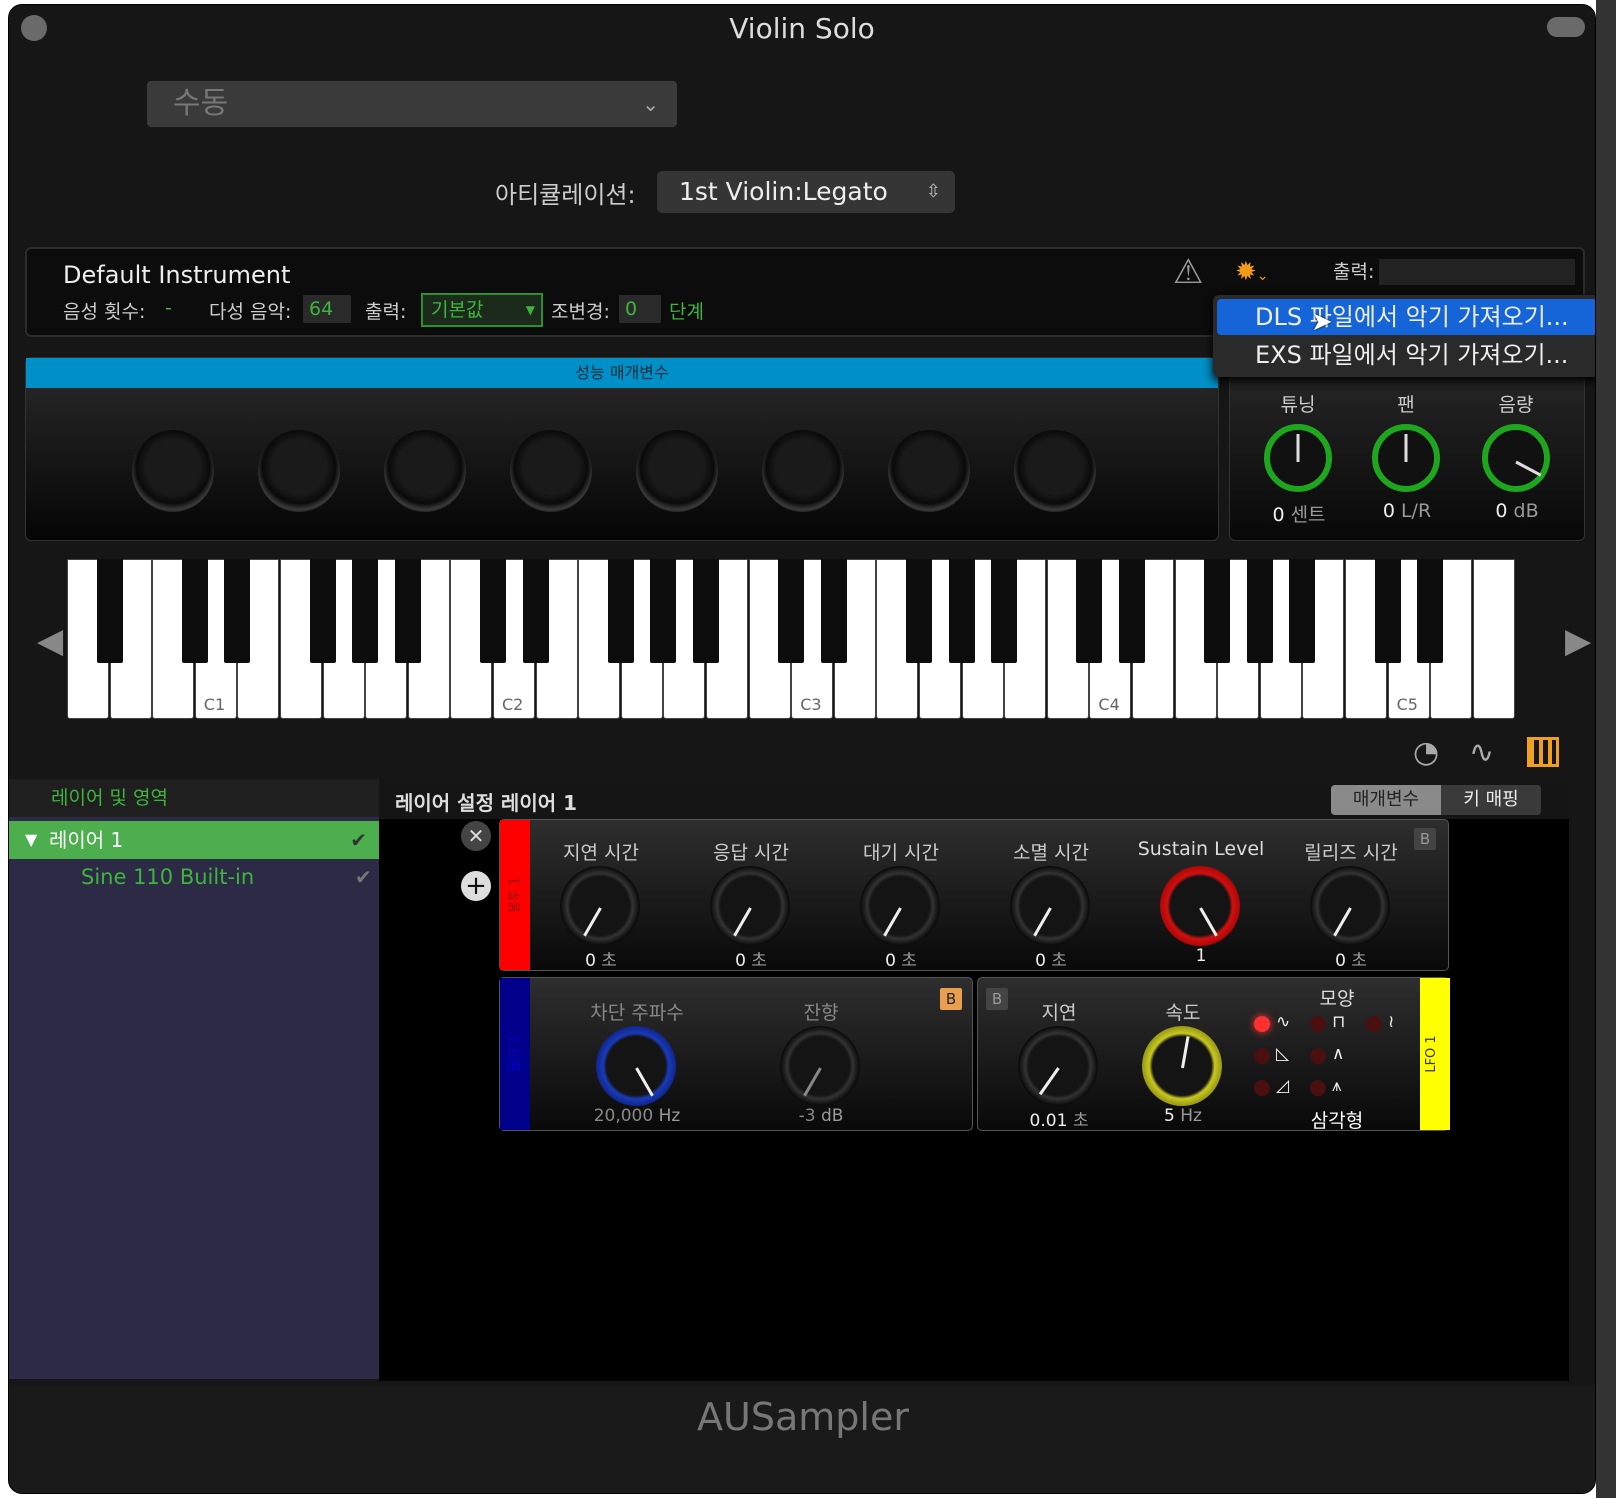 The height and width of the screenshot is (1498, 1616). Describe the element at coordinates (1406, 458) in the screenshot. I see `pan-knob` at that location.